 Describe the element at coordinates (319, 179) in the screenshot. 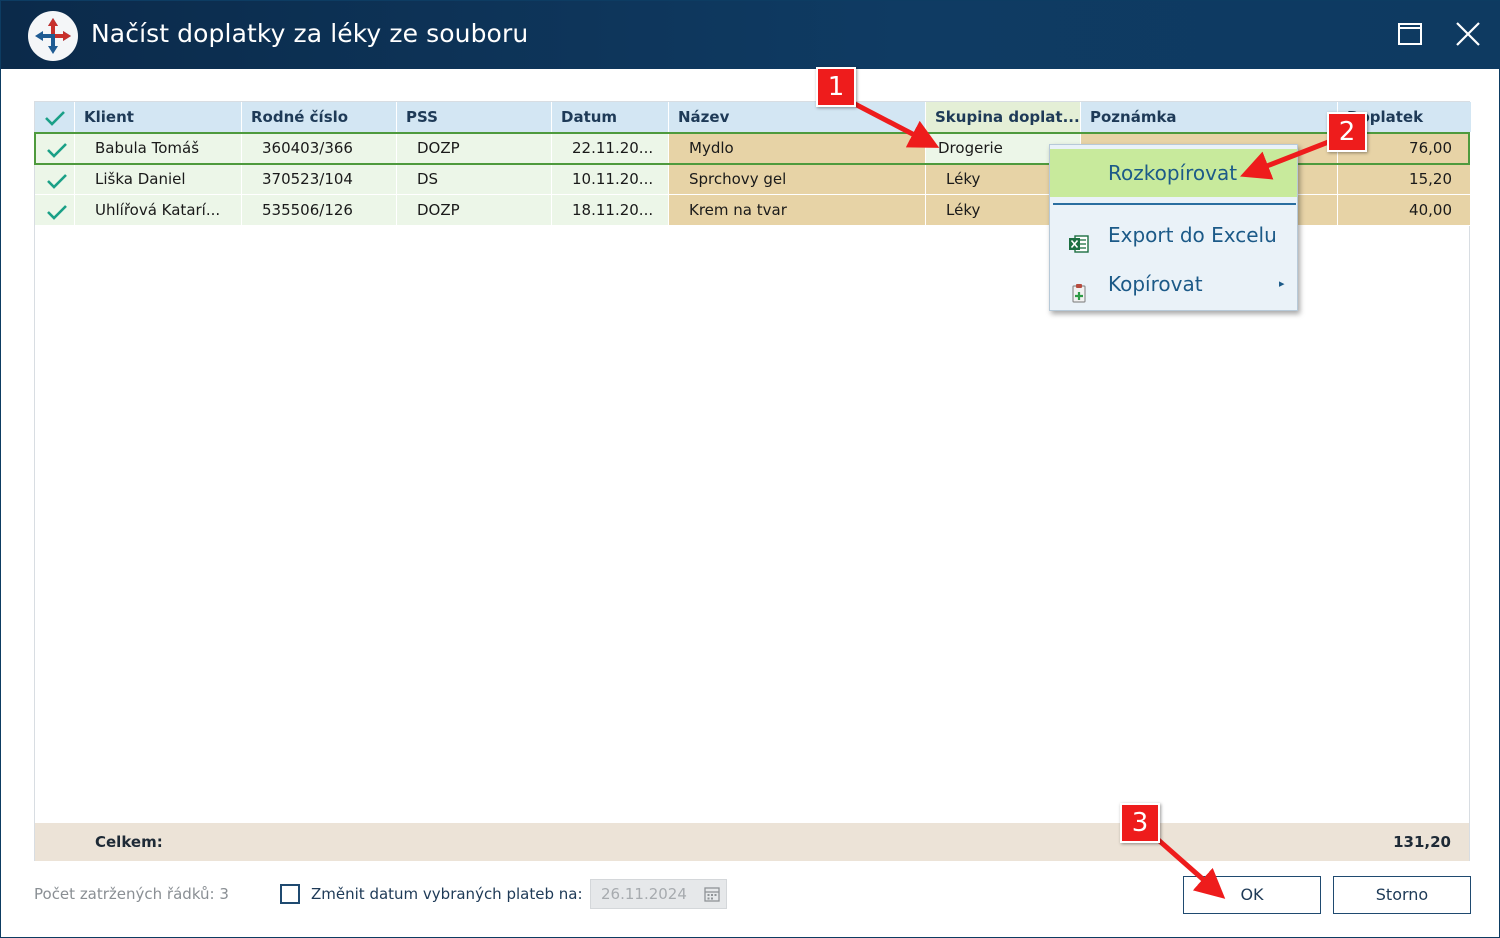

I see `cell-rodne-cislo: 370523/104` at that location.